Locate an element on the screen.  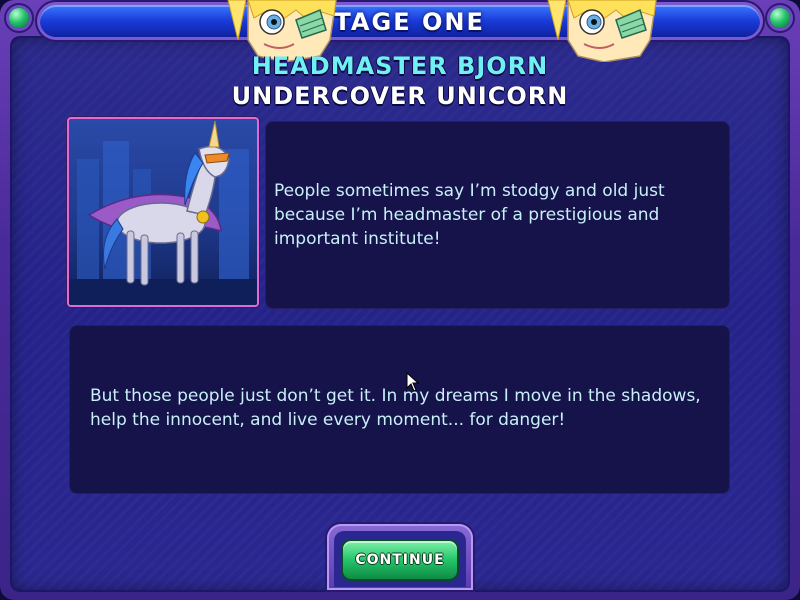
character-title: UNDERCOVER UNICORN is located at coordinates (400, 96).